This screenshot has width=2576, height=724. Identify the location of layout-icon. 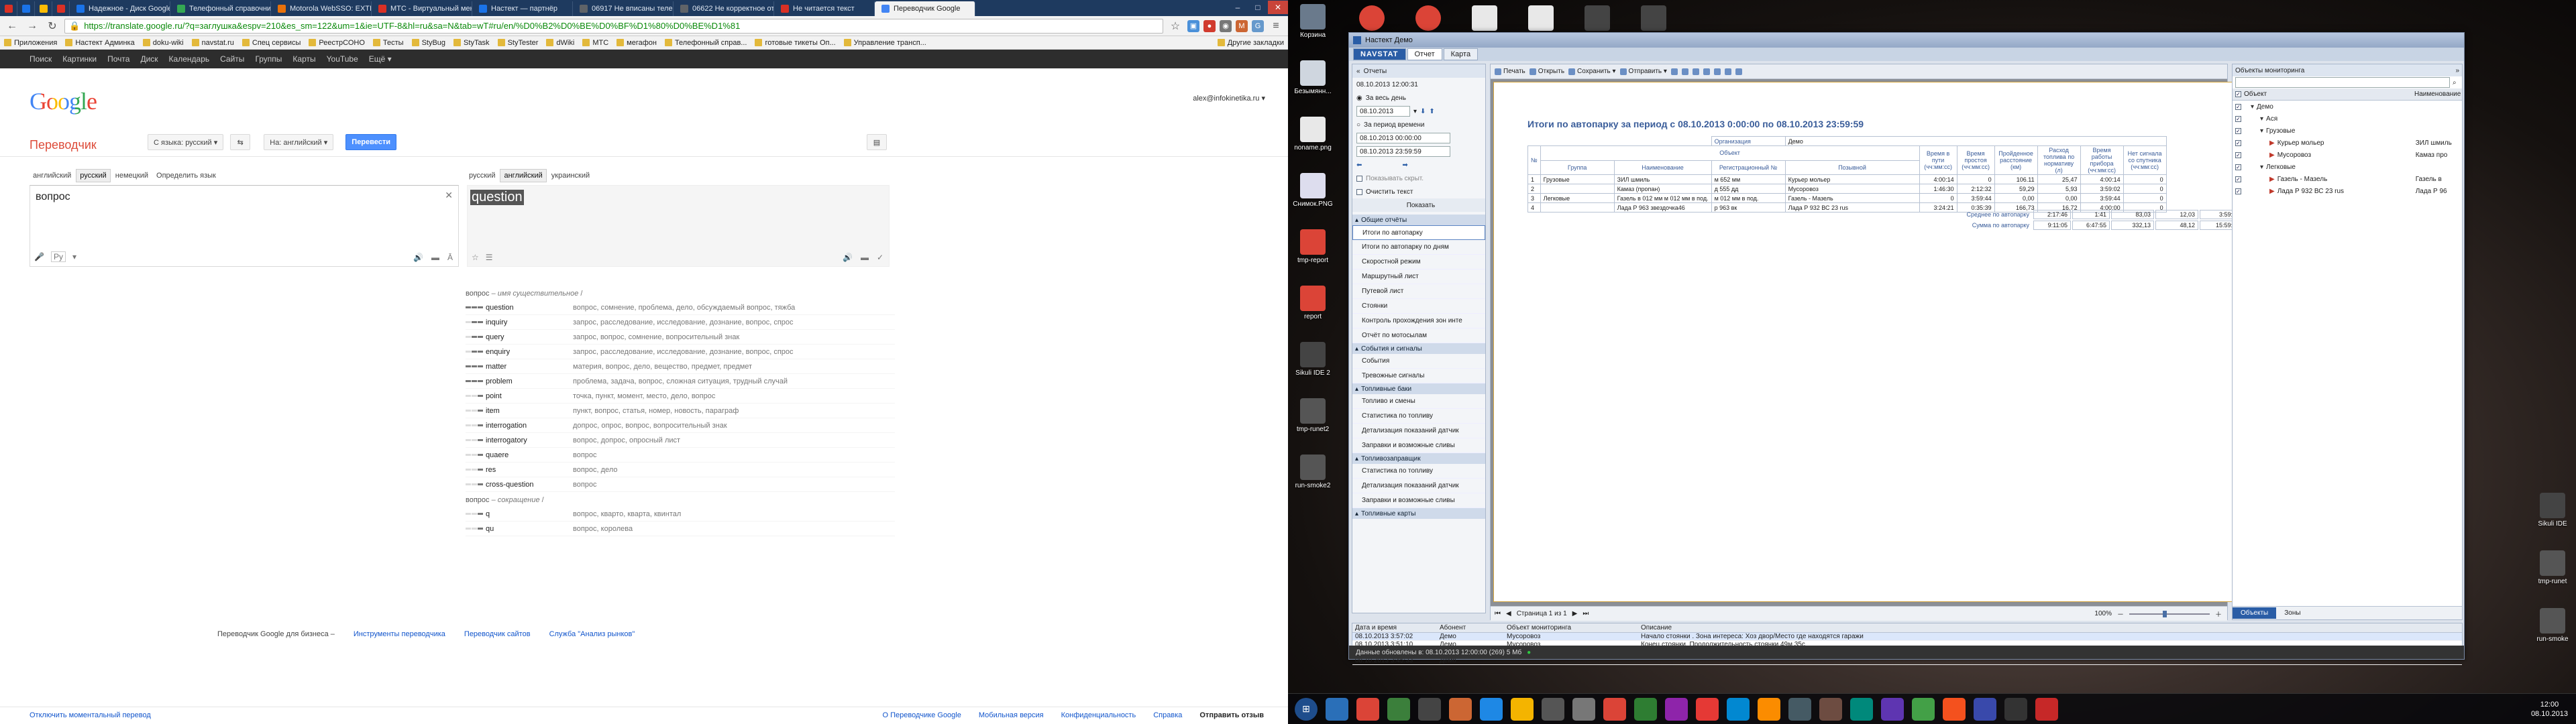
(1738, 71).